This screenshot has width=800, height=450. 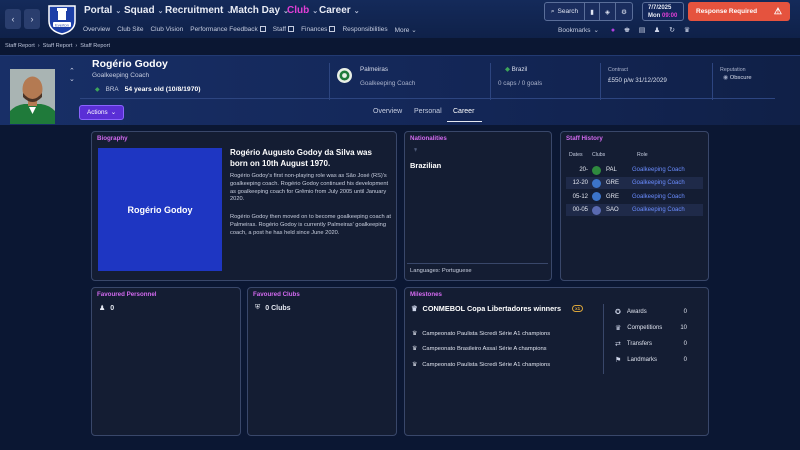 What do you see at coordinates (608, 11) in the screenshot?
I see `club-shield-icon: ◈` at bounding box center [608, 11].